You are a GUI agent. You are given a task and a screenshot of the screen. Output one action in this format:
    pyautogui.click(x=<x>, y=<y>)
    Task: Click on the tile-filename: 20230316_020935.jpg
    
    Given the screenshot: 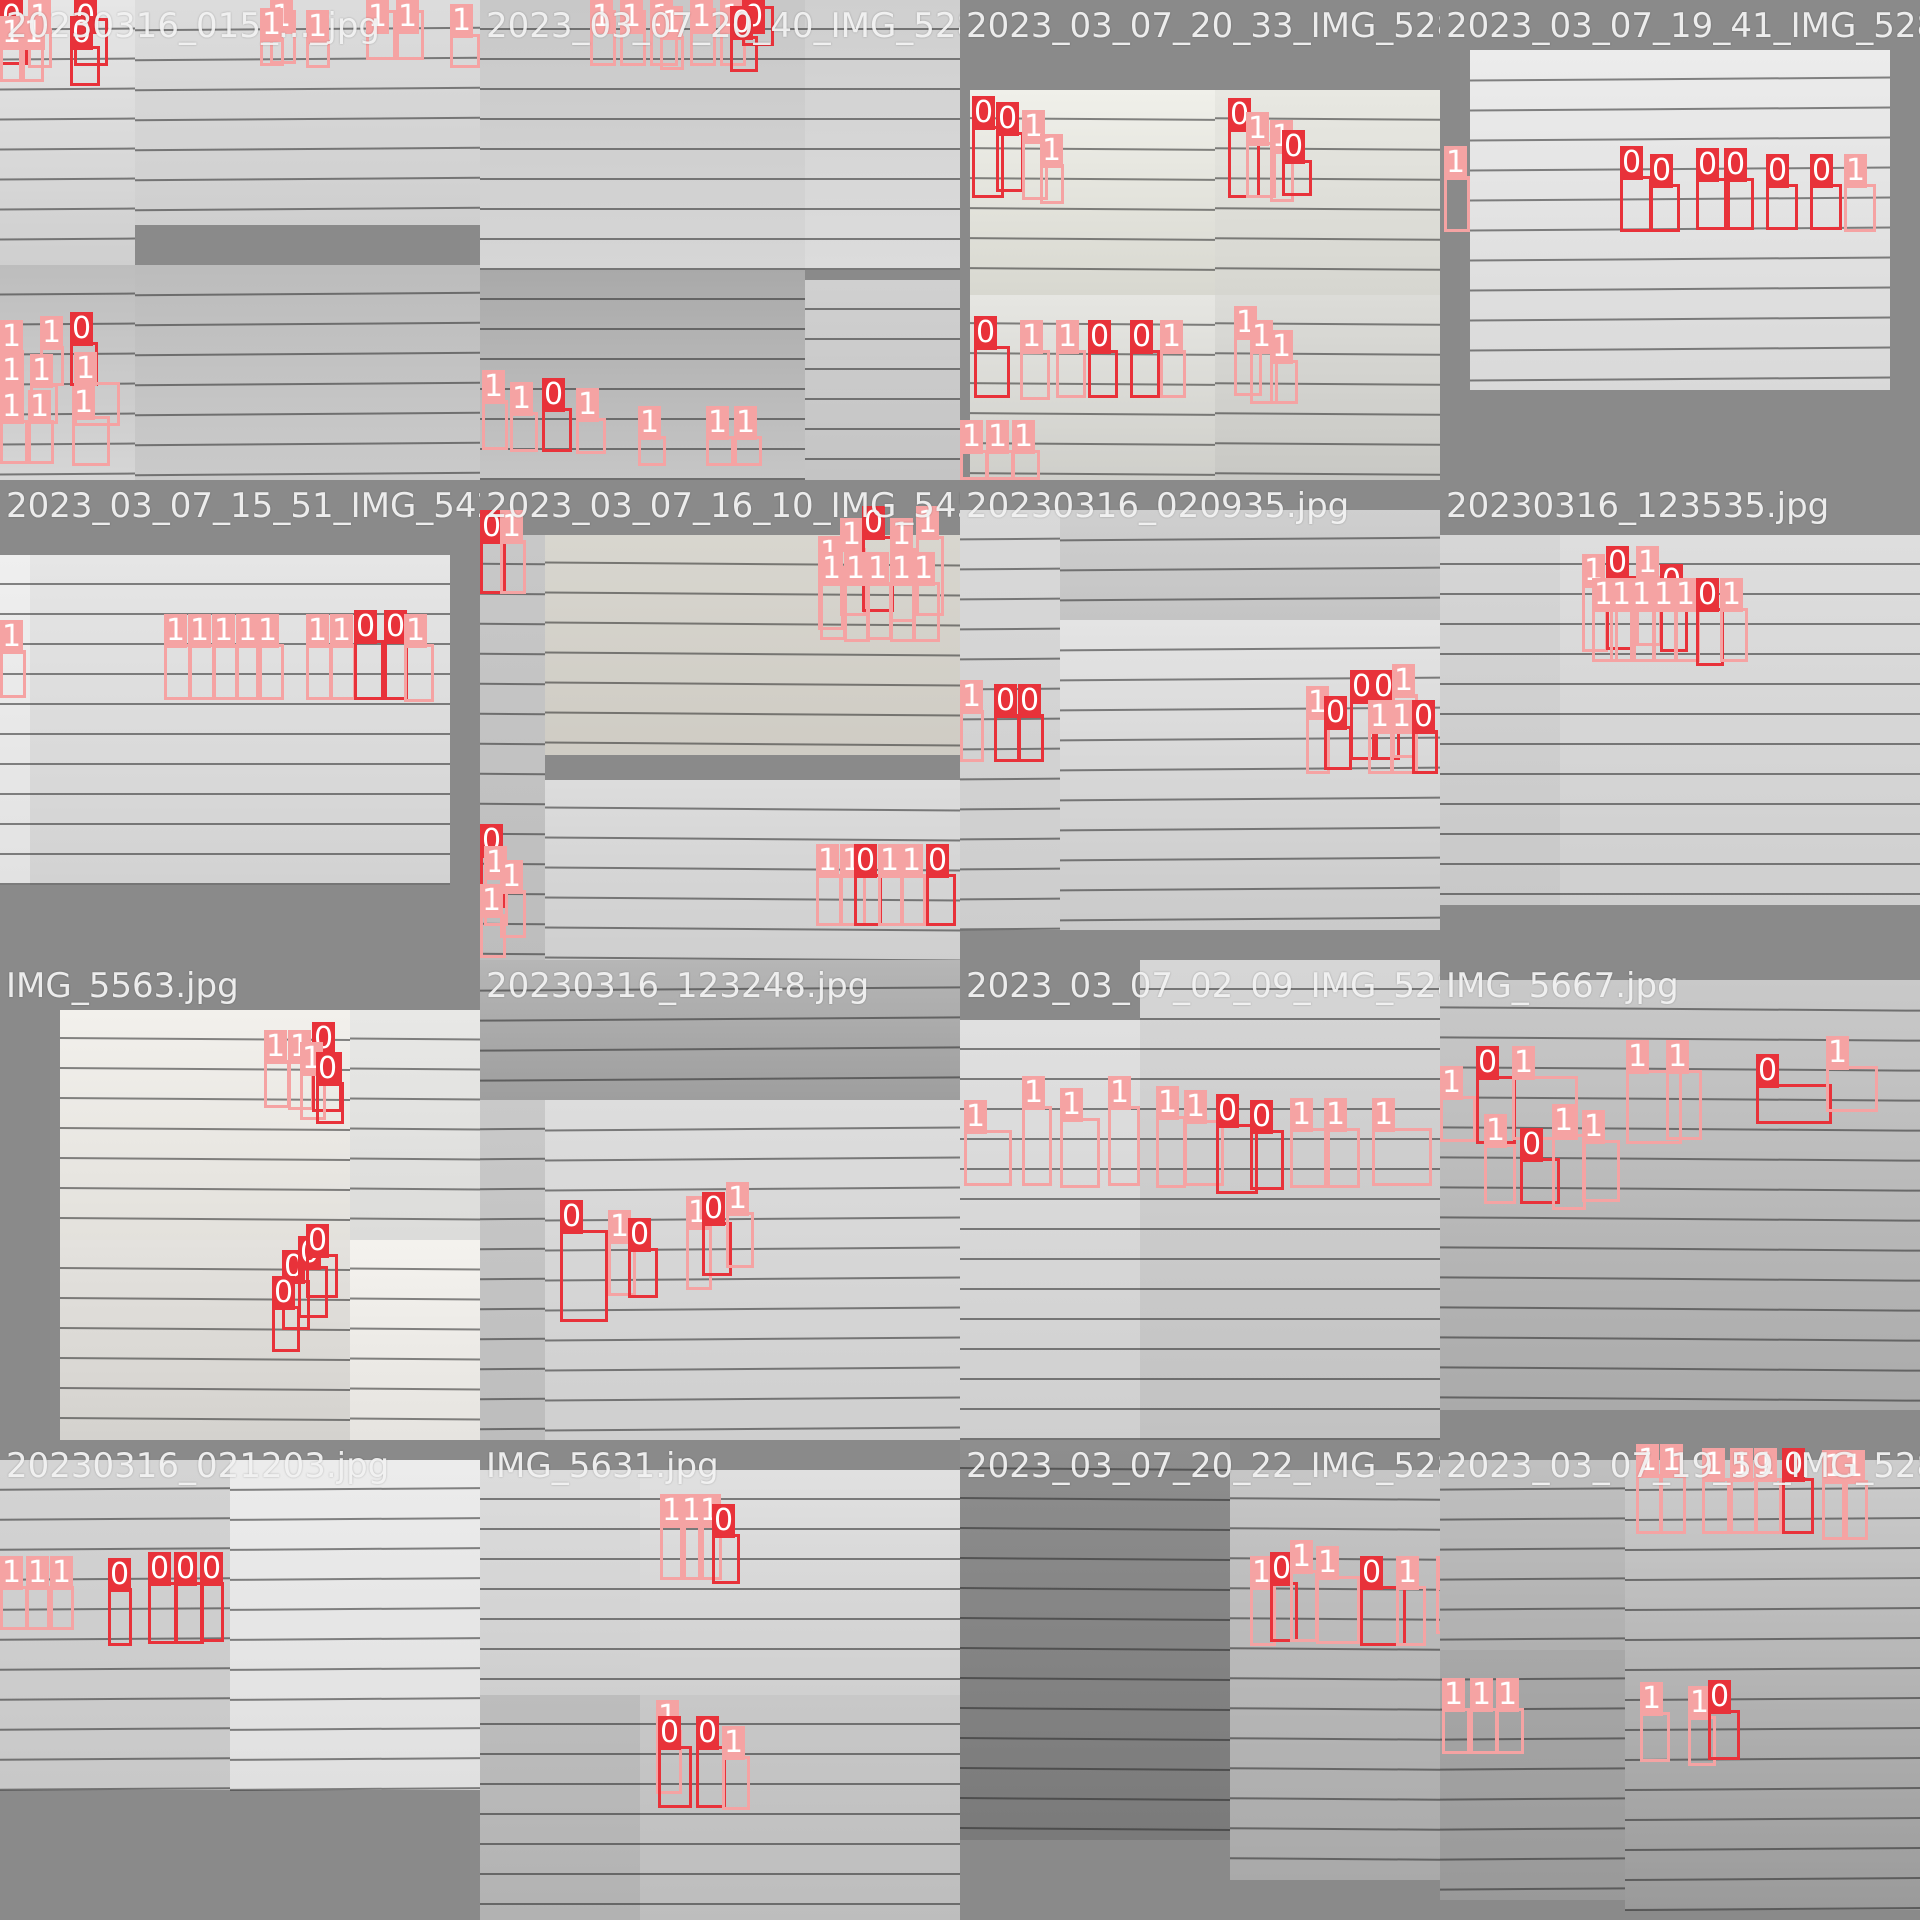 What is the action you would take?
    pyautogui.click(x=1158, y=506)
    